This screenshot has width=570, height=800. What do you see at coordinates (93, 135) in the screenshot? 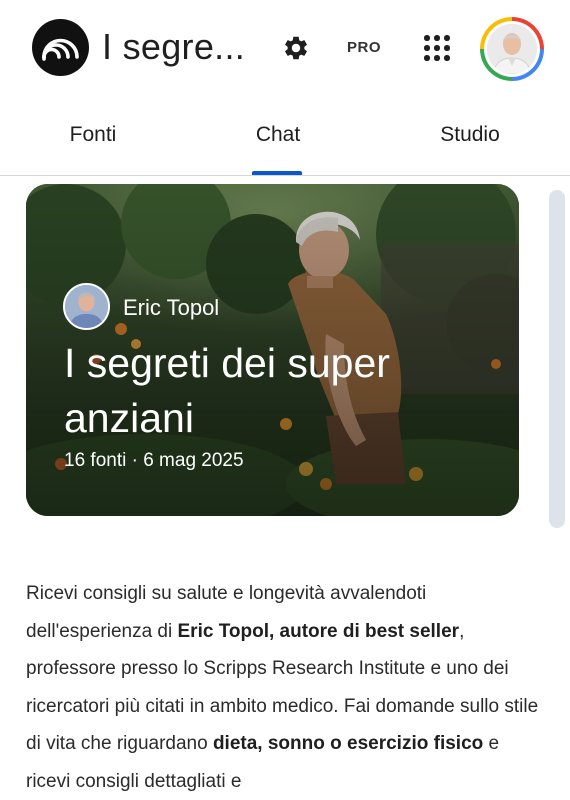
I see `tab-fonti: Fonti` at bounding box center [93, 135].